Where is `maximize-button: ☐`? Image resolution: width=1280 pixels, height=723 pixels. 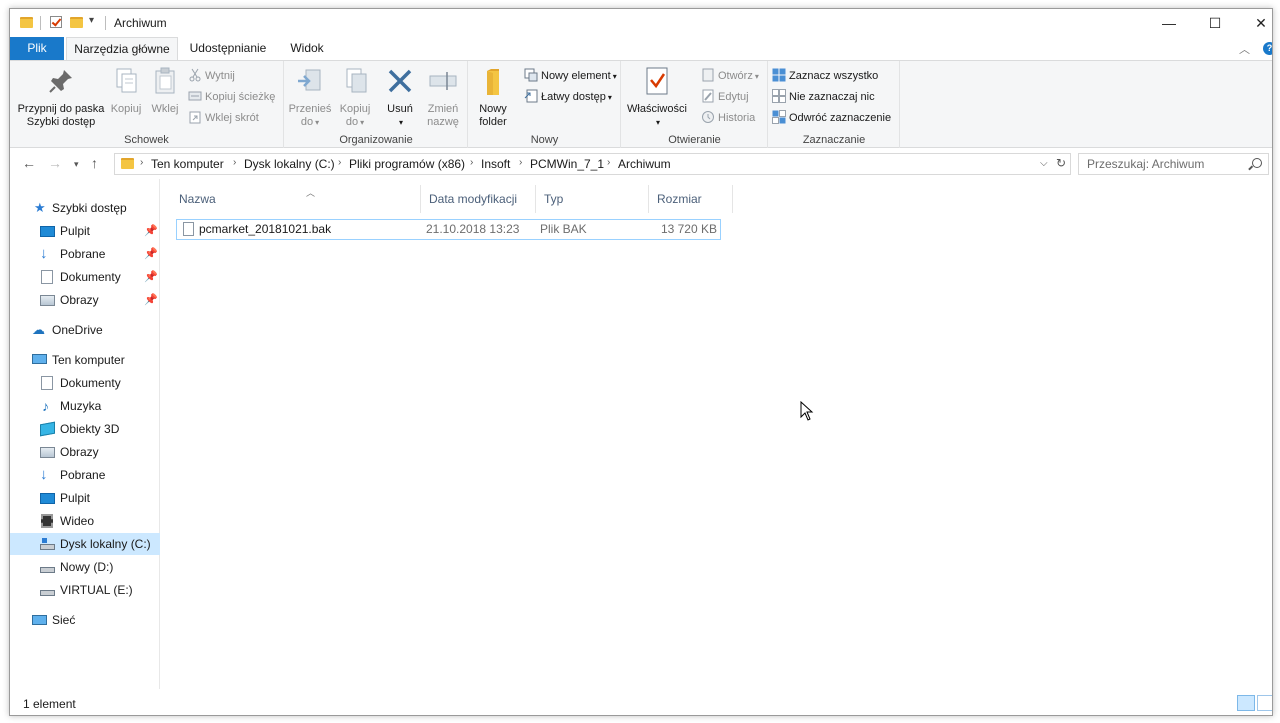 maximize-button: ☐ is located at coordinates (1215, 23).